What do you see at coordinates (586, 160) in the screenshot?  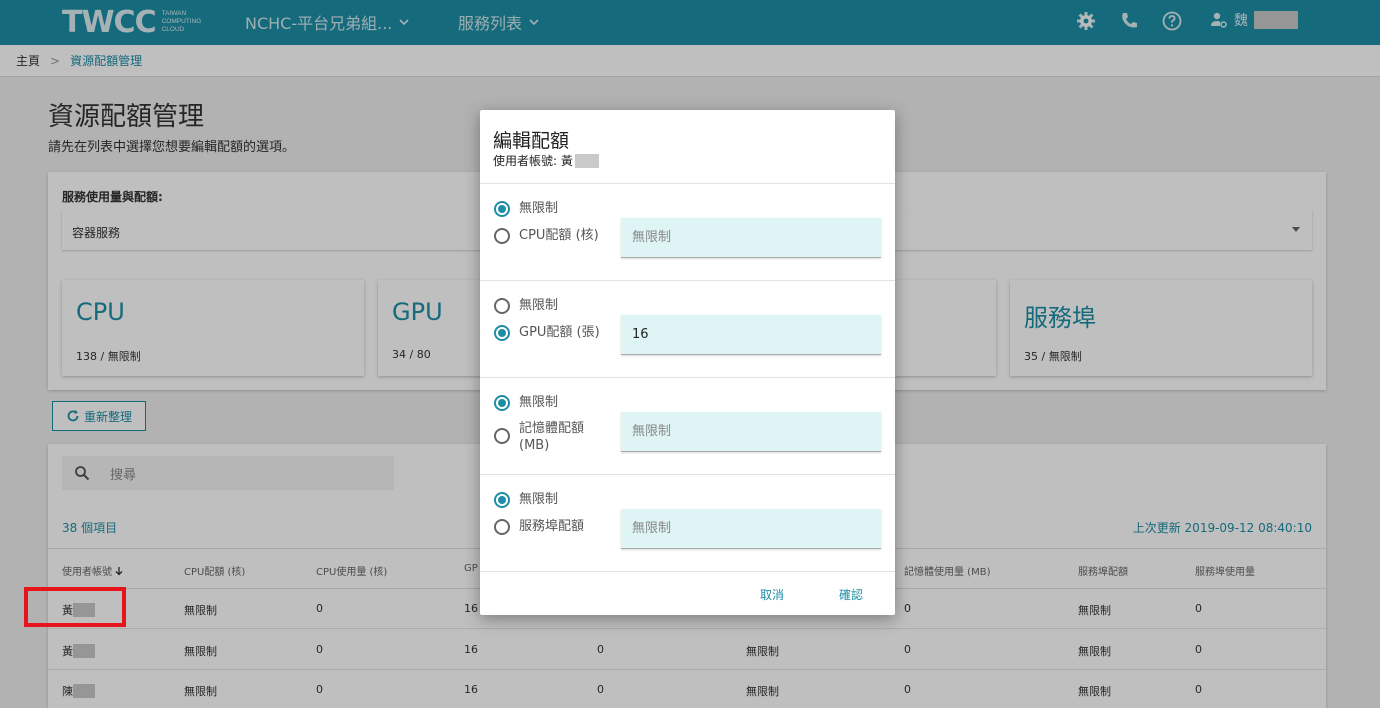 I see `redacted-name` at bounding box center [586, 160].